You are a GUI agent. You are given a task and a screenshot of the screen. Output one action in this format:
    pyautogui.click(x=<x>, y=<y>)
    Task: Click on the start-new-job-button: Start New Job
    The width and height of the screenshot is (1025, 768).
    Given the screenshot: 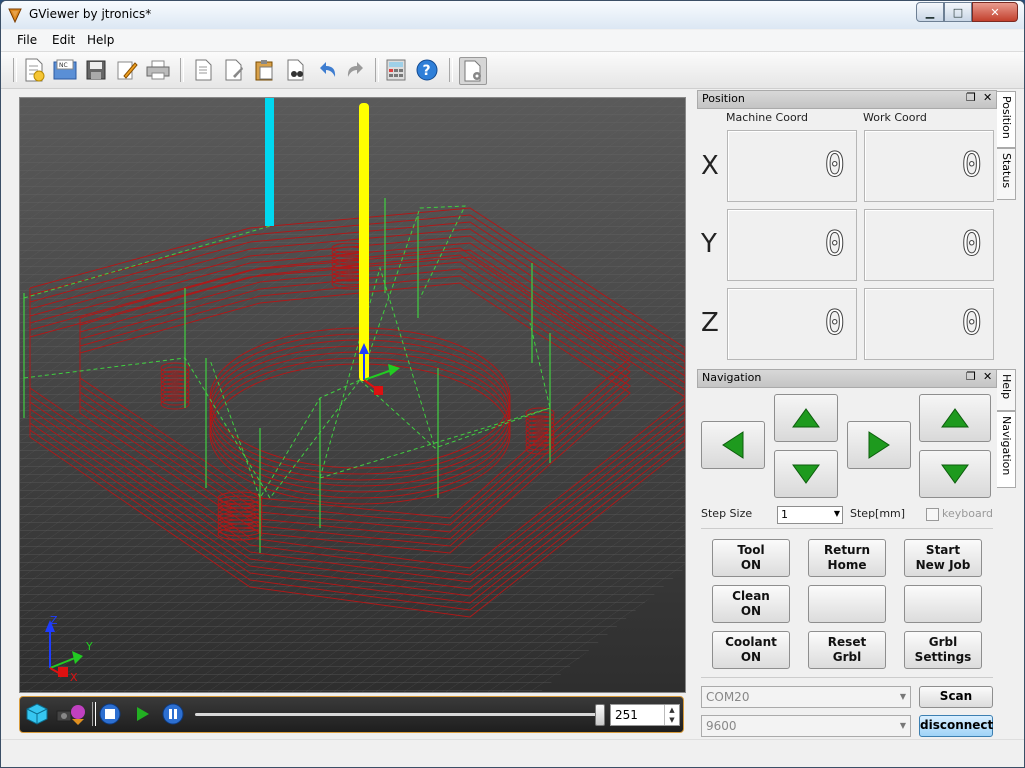 What is the action you would take?
    pyautogui.click(x=943, y=558)
    